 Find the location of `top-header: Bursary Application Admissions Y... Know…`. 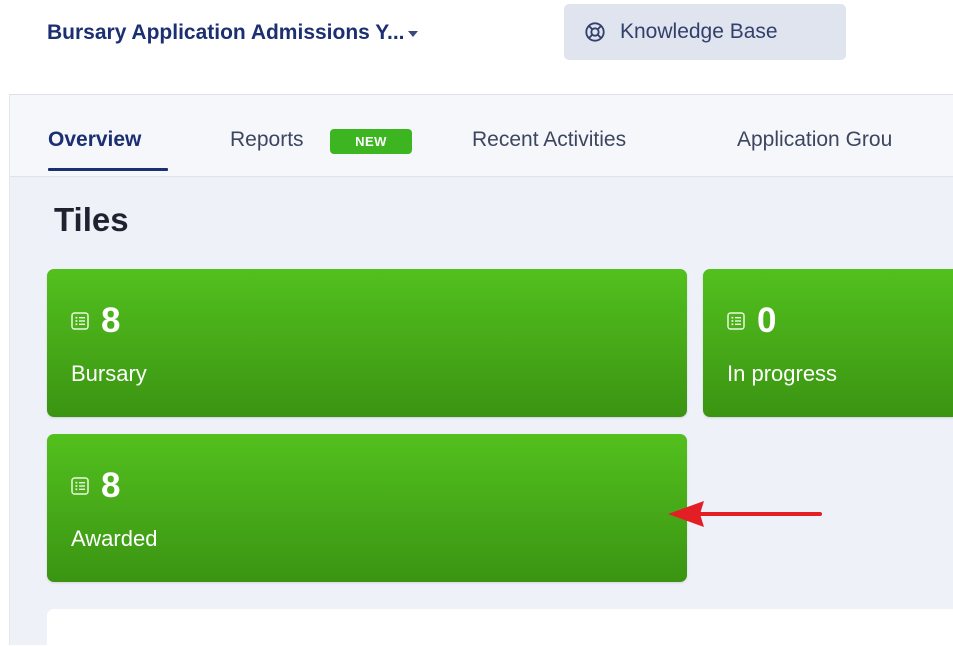

top-header: Bursary Application Admissions Y... Know… is located at coordinates (476, 46).